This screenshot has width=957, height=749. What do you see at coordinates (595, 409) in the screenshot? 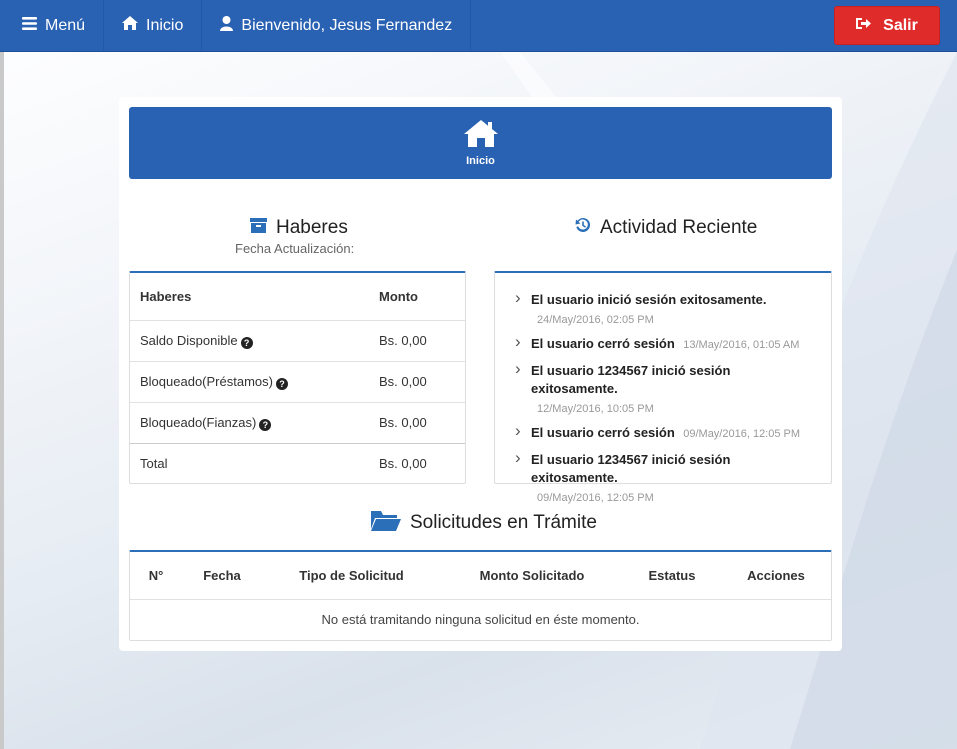
I see `activity-time: 12/May/2016, 10:05 PM` at bounding box center [595, 409].